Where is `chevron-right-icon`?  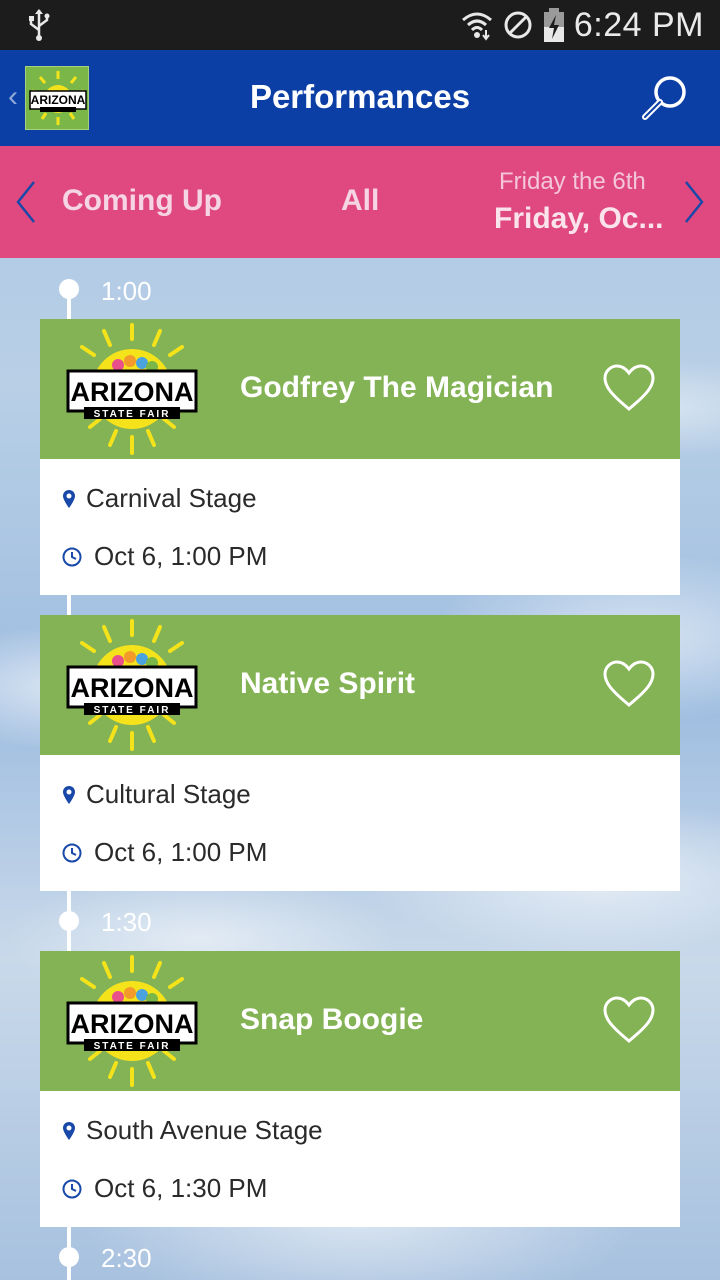
chevron-right-icon is located at coordinates (694, 202).